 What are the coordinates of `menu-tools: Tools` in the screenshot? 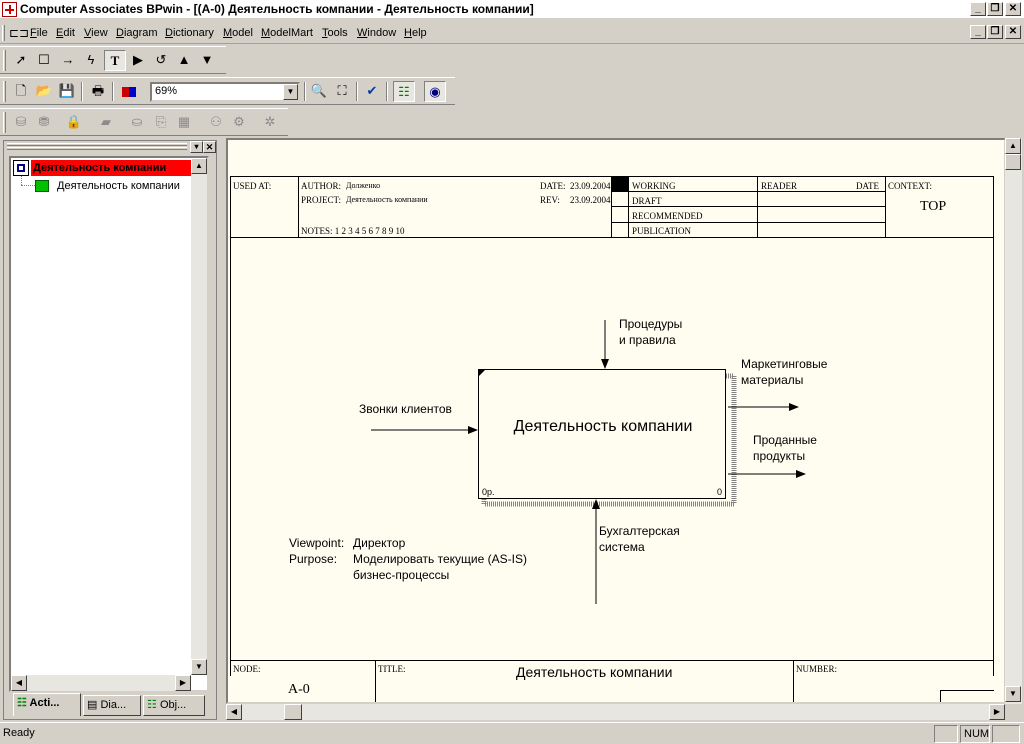 It's located at (335, 33).